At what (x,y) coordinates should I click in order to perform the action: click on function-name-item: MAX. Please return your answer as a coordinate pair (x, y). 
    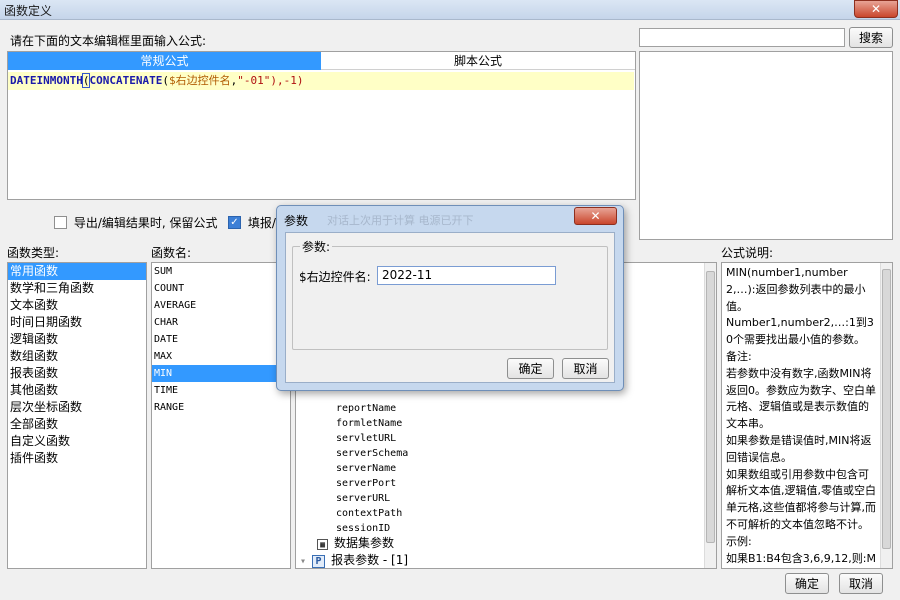
    Looking at the image, I should click on (221, 356).